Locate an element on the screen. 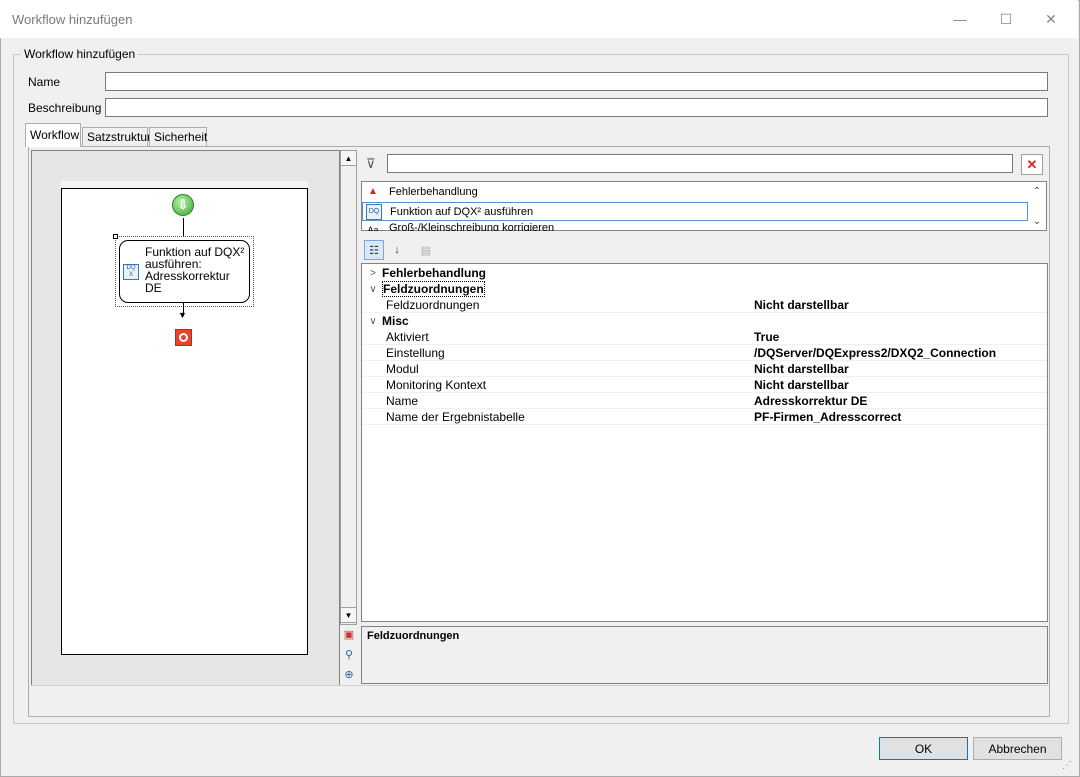 Image resolution: width=1080 pixels, height=777 pixels. description-input is located at coordinates (576, 107).